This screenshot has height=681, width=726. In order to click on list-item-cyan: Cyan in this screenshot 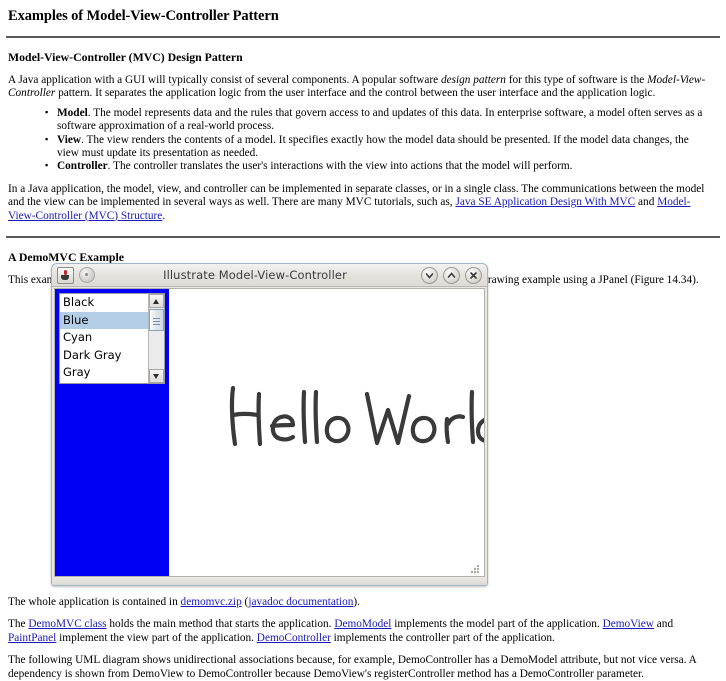, I will do `click(104, 338)`.